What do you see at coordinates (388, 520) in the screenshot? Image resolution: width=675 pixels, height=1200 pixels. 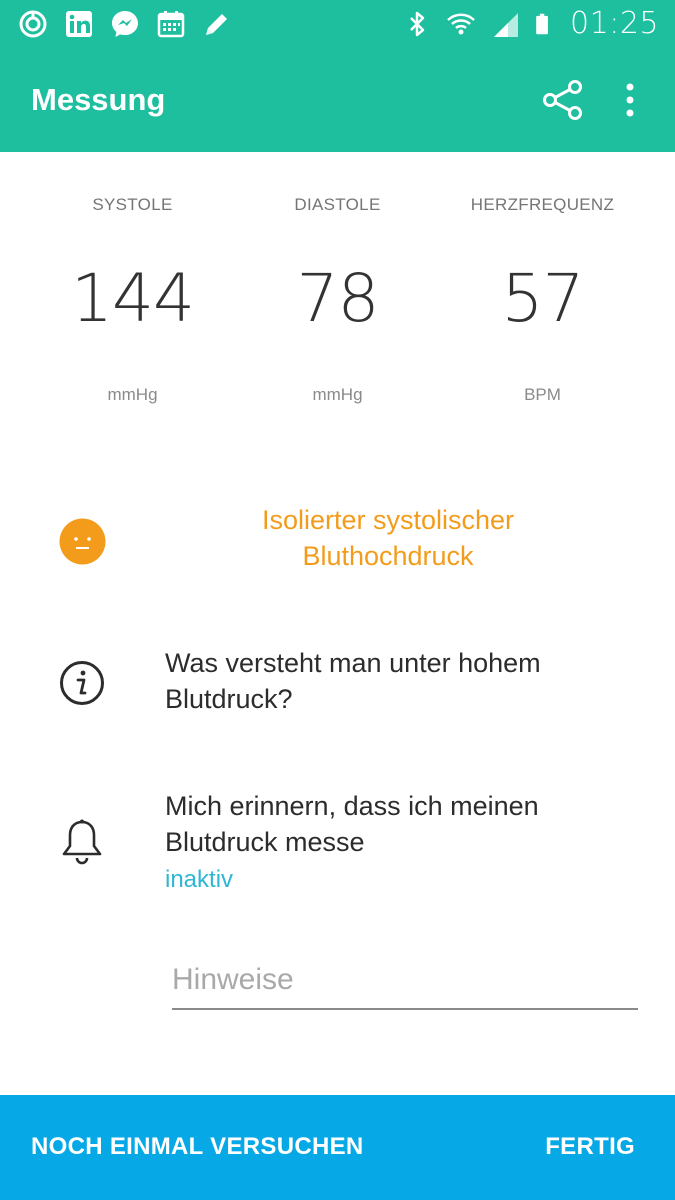 I see `diagnosis-line-1: Isolierter systolischer` at bounding box center [388, 520].